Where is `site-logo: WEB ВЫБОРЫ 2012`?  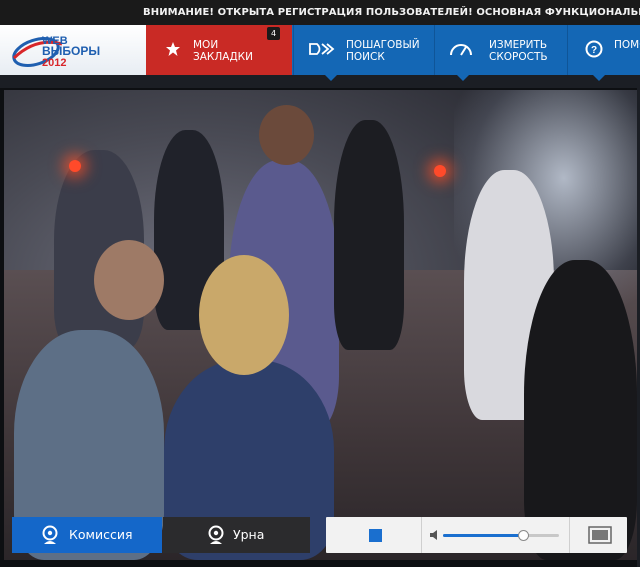
site-logo: WEB ВЫБОРЫ 2012 is located at coordinates (73, 50).